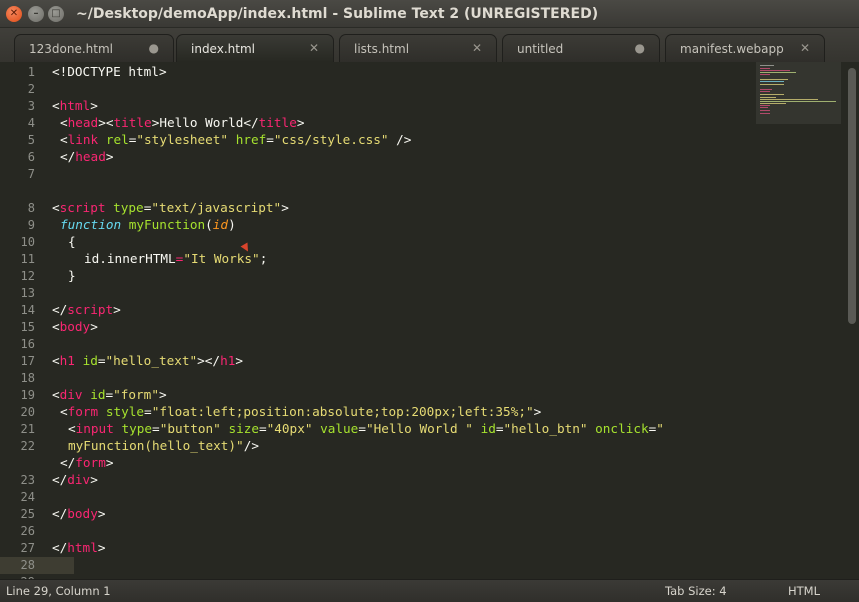 Image resolution: width=859 pixels, height=602 pixels. What do you see at coordinates (94, 48) in the screenshot?
I see `tab-123done-html: 123done.html ●` at bounding box center [94, 48].